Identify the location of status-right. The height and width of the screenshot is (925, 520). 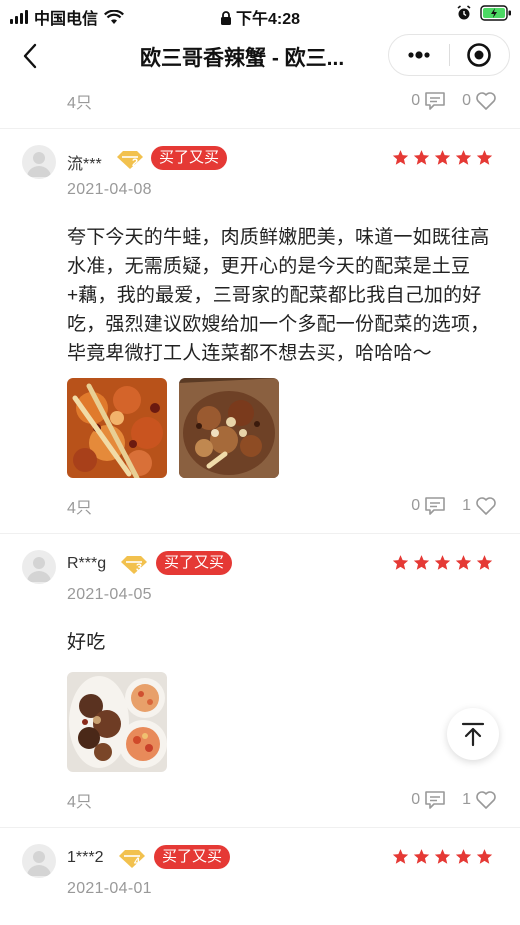
(484, 13).